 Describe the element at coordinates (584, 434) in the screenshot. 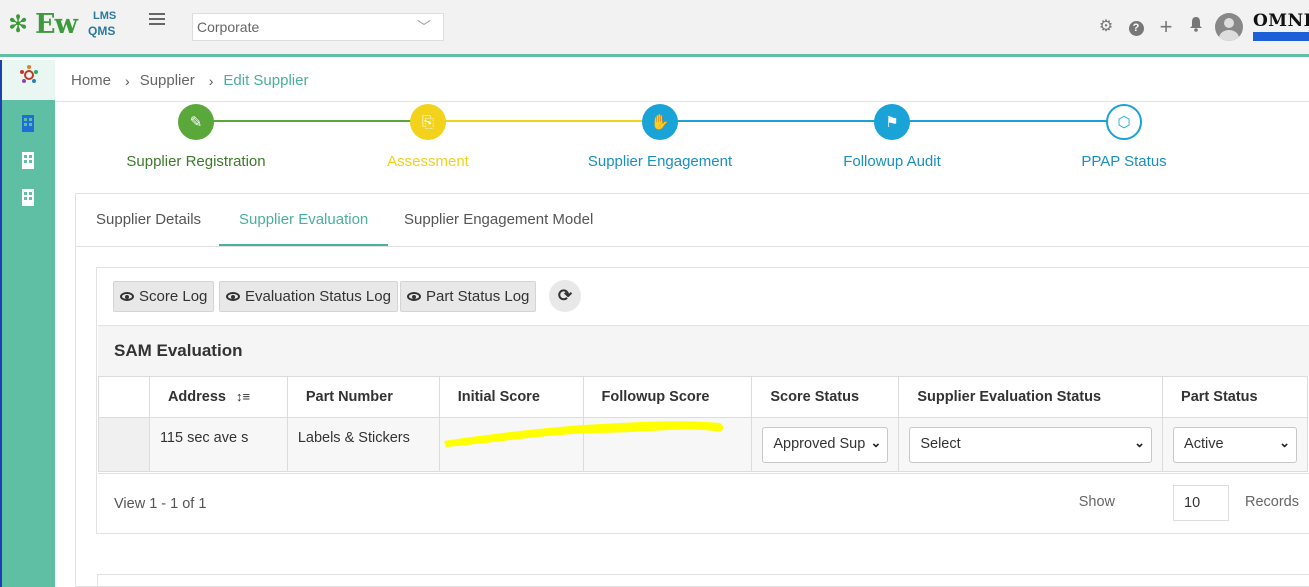

I see `highlight-mark` at that location.